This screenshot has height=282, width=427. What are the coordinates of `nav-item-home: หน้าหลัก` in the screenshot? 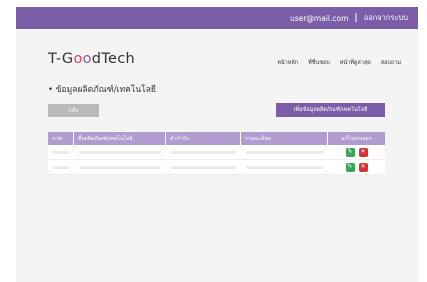 It's located at (287, 63).